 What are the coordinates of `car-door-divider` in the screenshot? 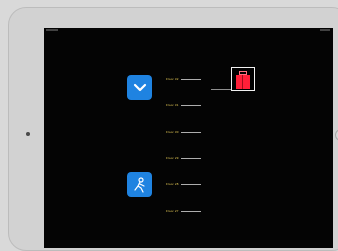 It's located at (242, 82).